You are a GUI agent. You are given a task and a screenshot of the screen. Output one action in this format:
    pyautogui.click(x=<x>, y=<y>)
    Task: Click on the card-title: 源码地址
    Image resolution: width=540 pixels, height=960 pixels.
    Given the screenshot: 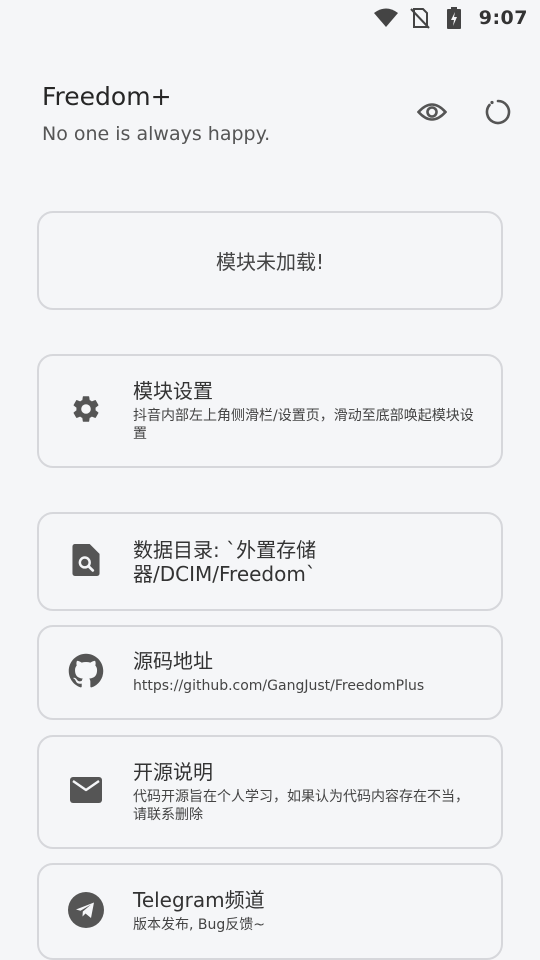 What is the action you would take?
    pyautogui.click(x=173, y=661)
    